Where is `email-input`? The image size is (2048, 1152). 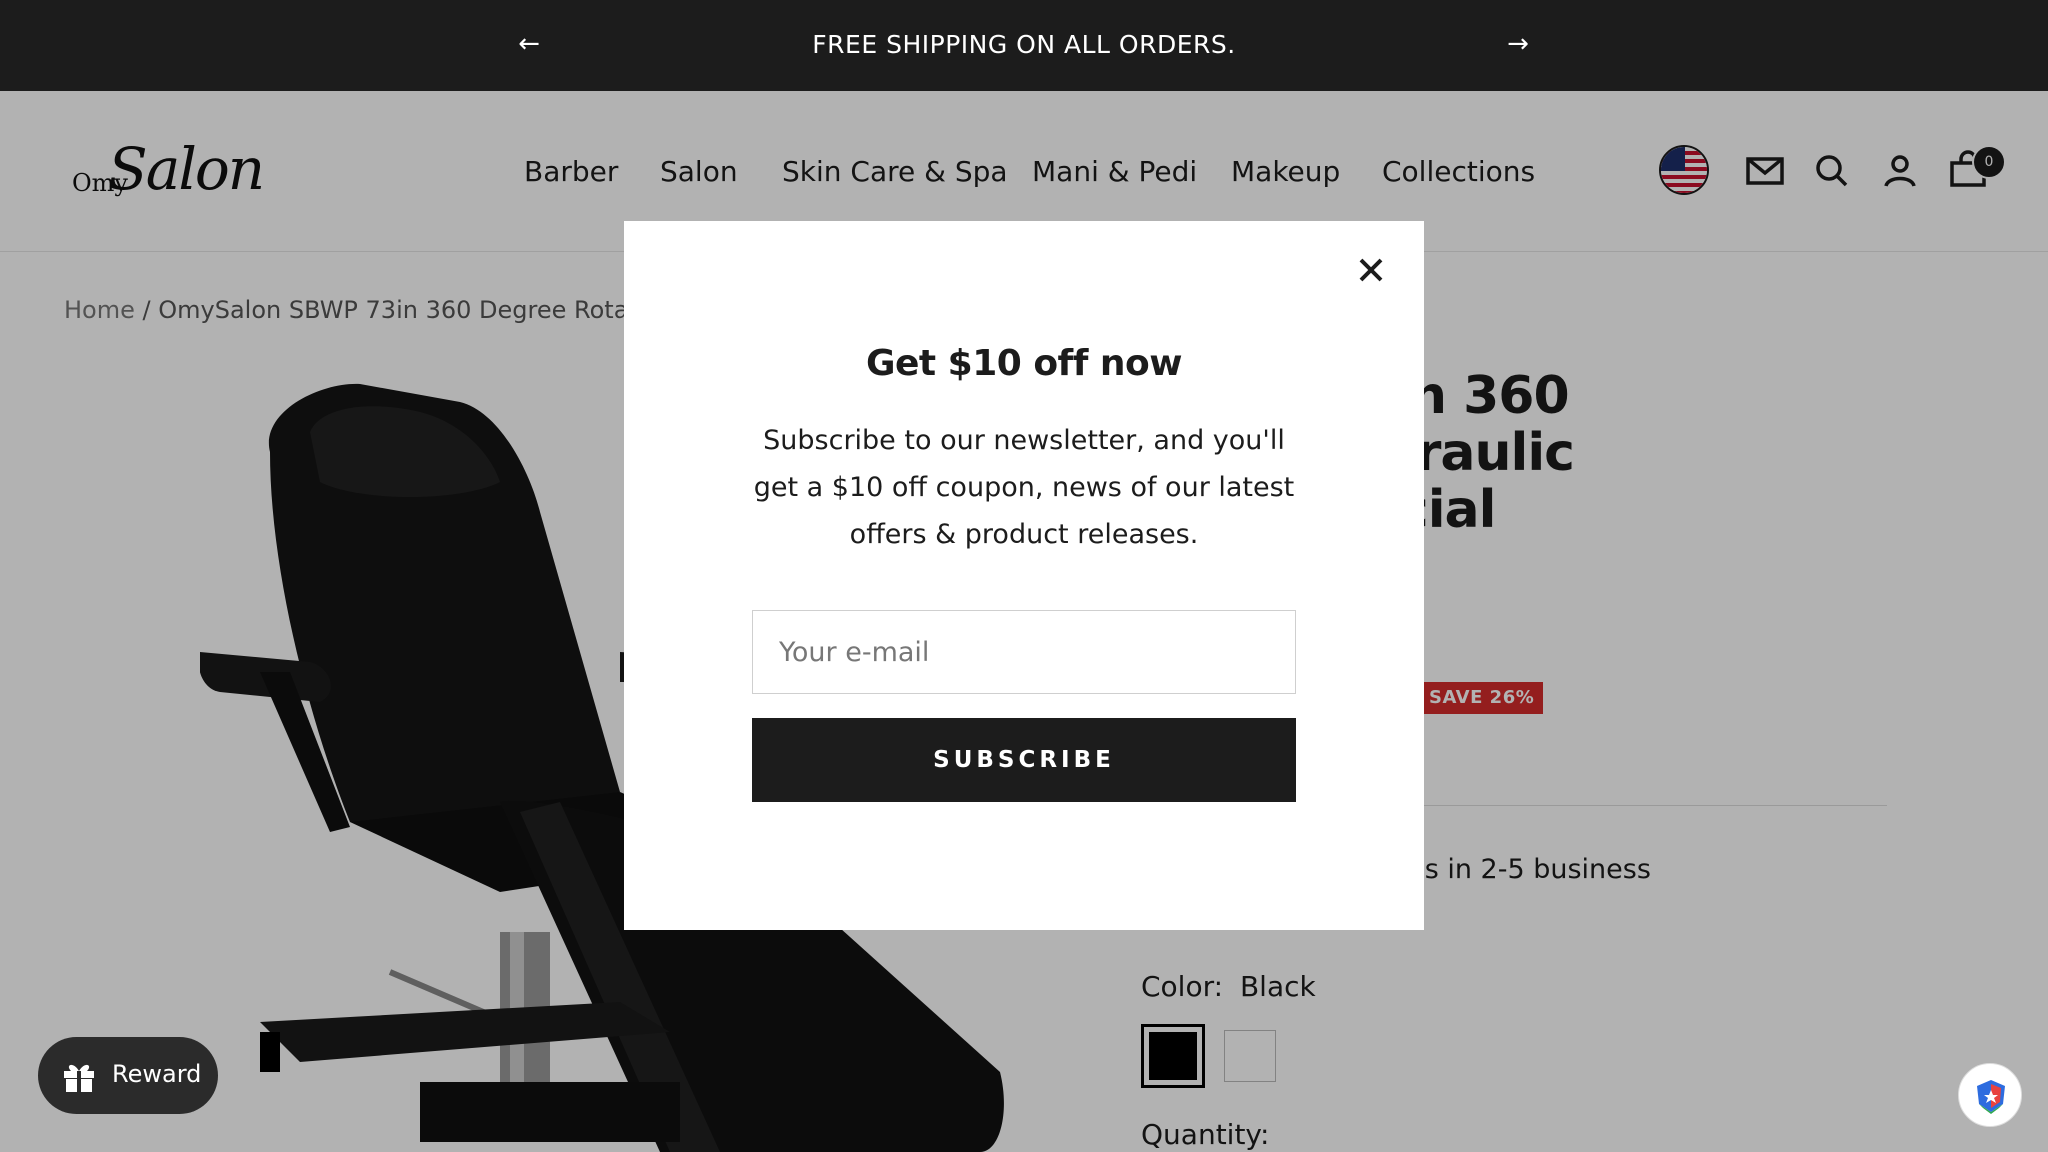 email-input is located at coordinates (1024, 652).